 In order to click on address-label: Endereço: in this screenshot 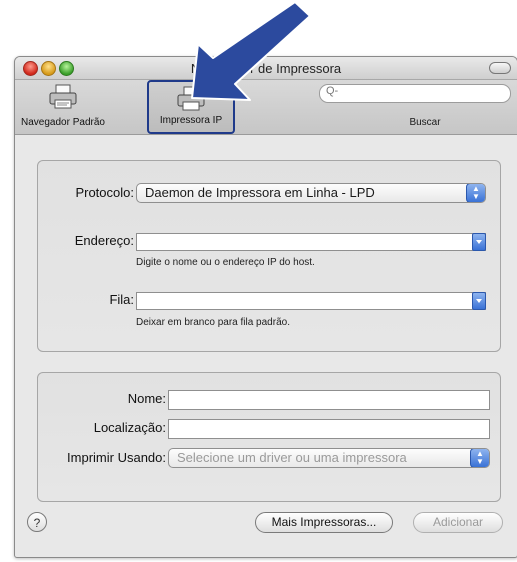, I will do `click(104, 240)`.